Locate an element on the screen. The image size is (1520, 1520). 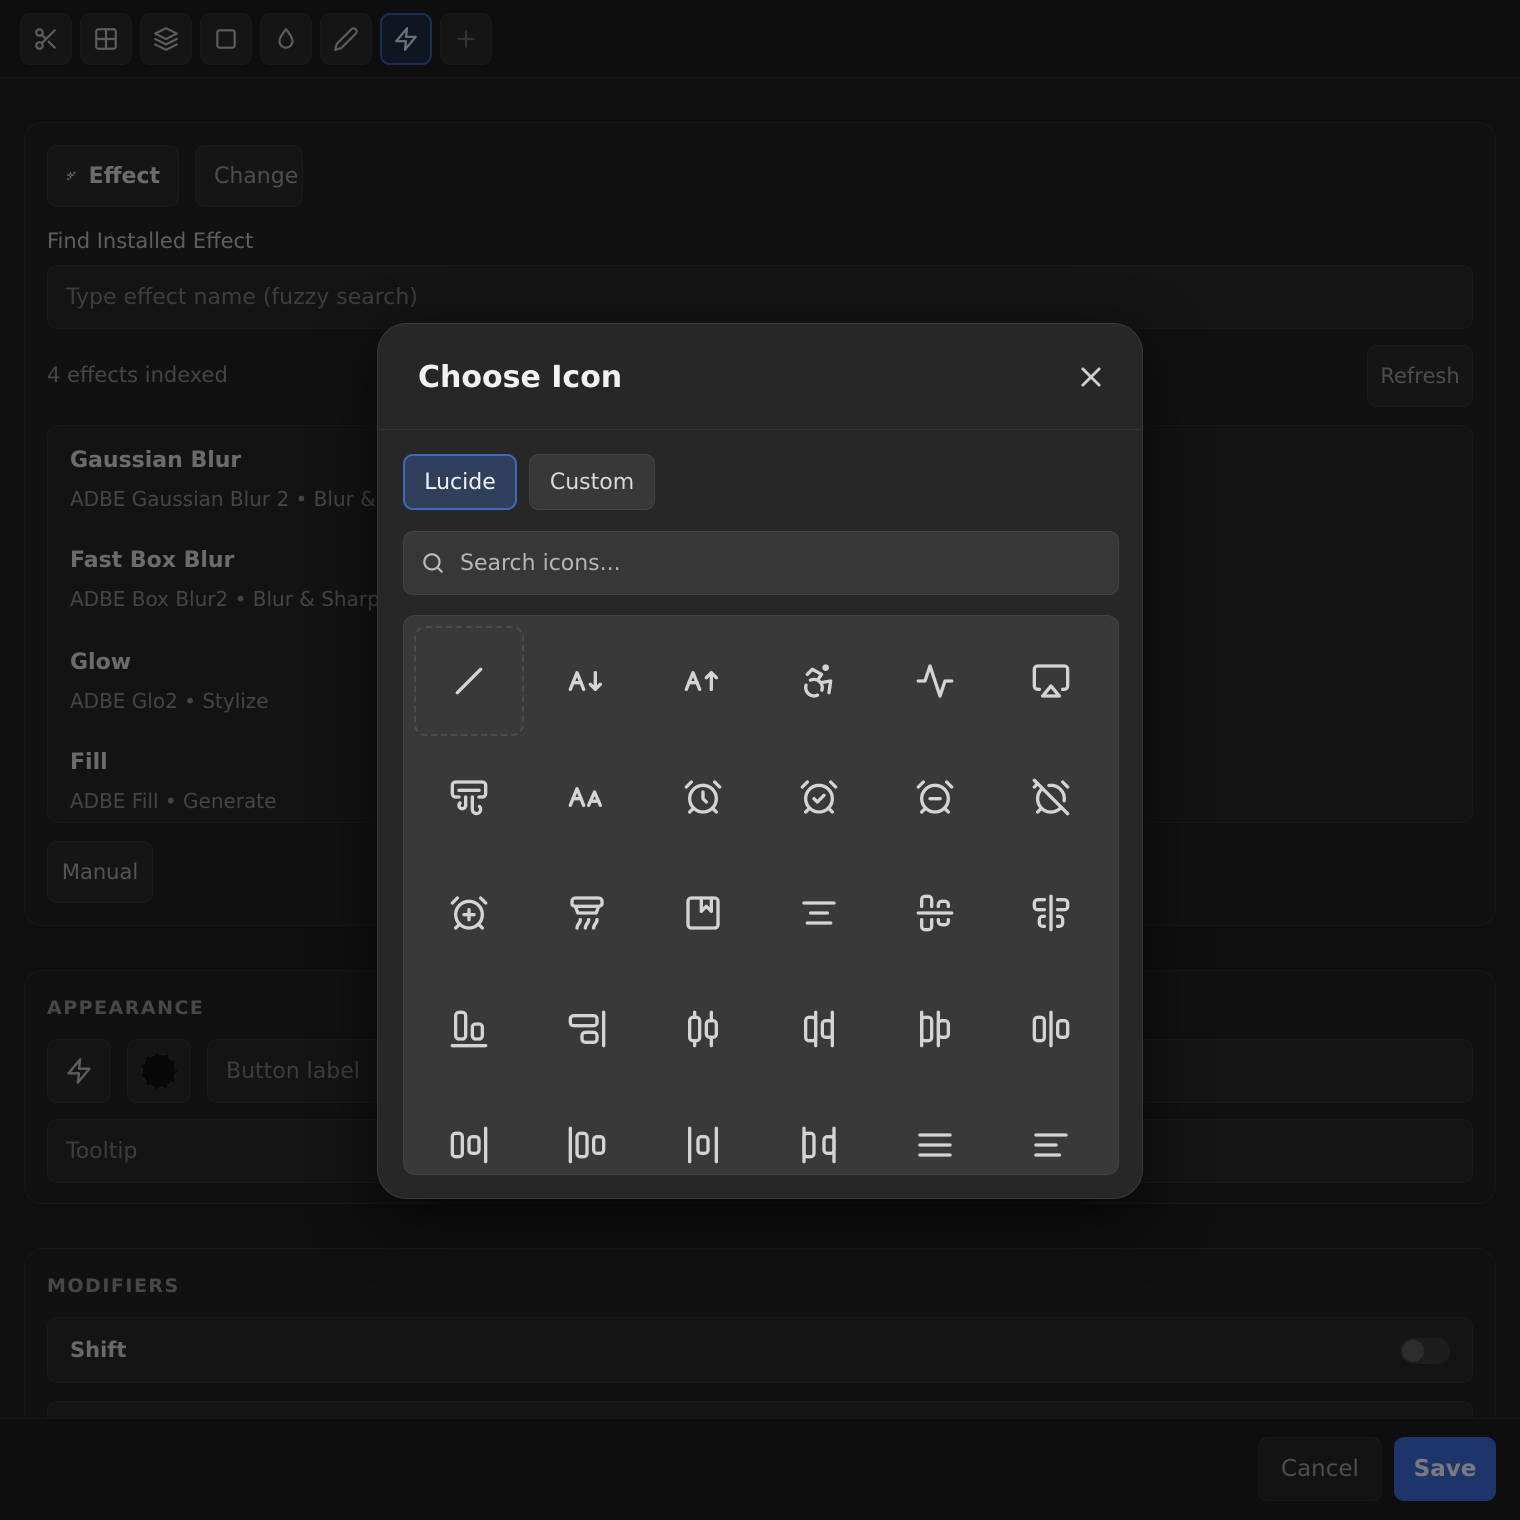
align-justify-icon is located at coordinates (935, 1145).